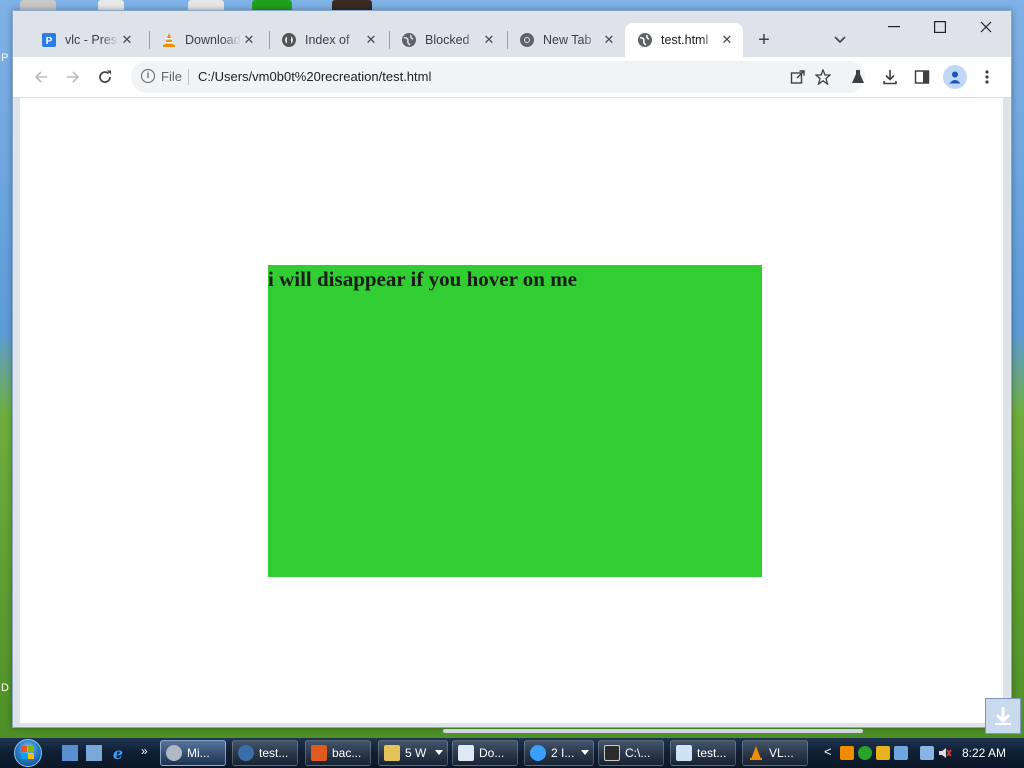 This screenshot has height=768, width=1024. What do you see at coordinates (987, 77) in the screenshot?
I see `menu-kebab-icon` at bounding box center [987, 77].